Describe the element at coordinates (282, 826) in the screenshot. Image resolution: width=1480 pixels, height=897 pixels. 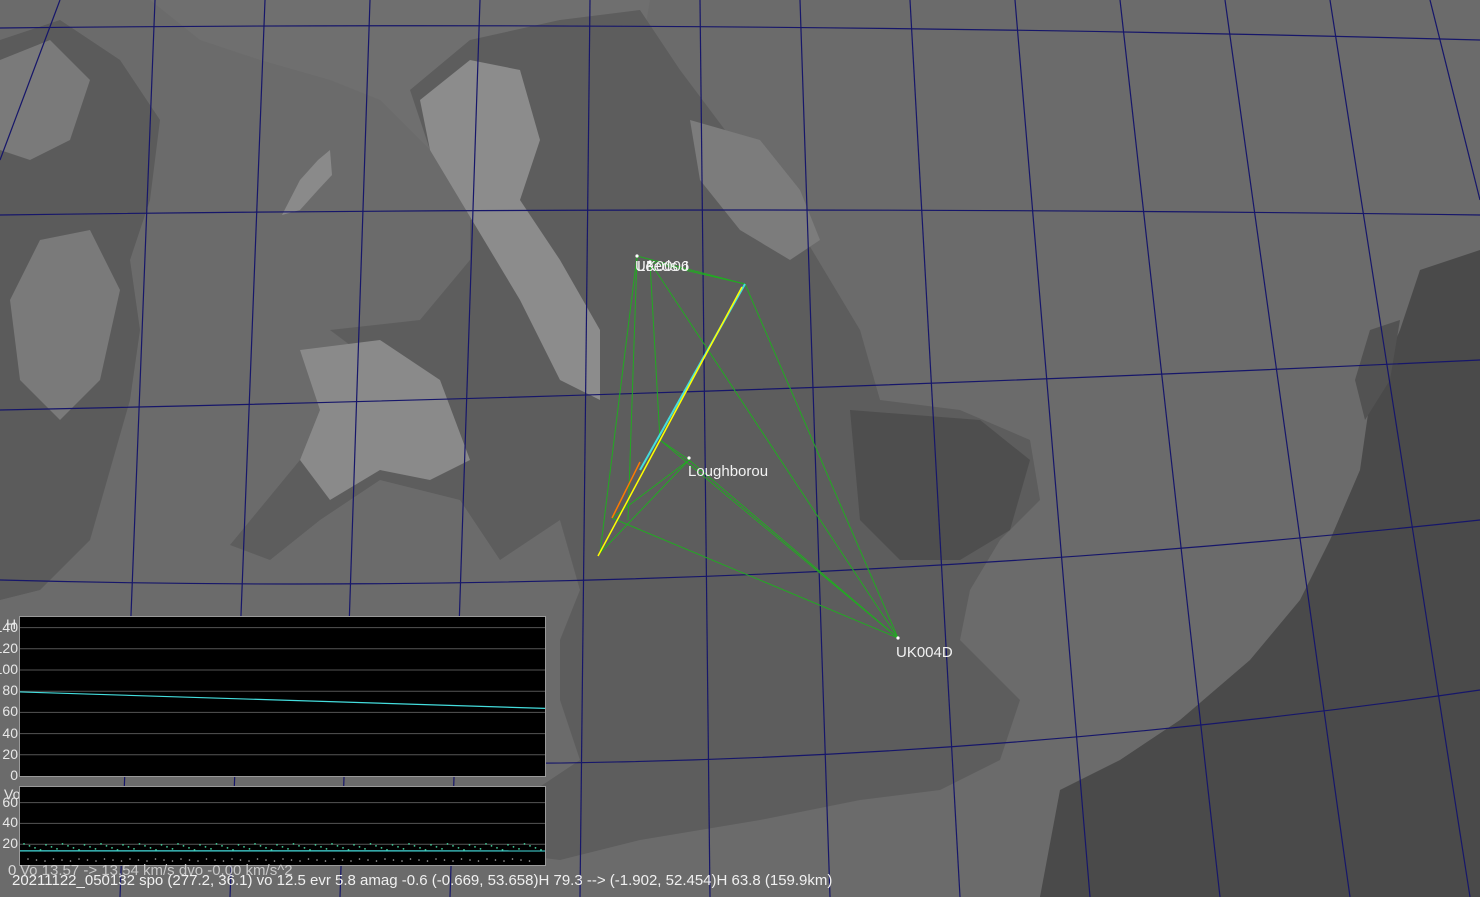
I see `velocity-chart` at that location.